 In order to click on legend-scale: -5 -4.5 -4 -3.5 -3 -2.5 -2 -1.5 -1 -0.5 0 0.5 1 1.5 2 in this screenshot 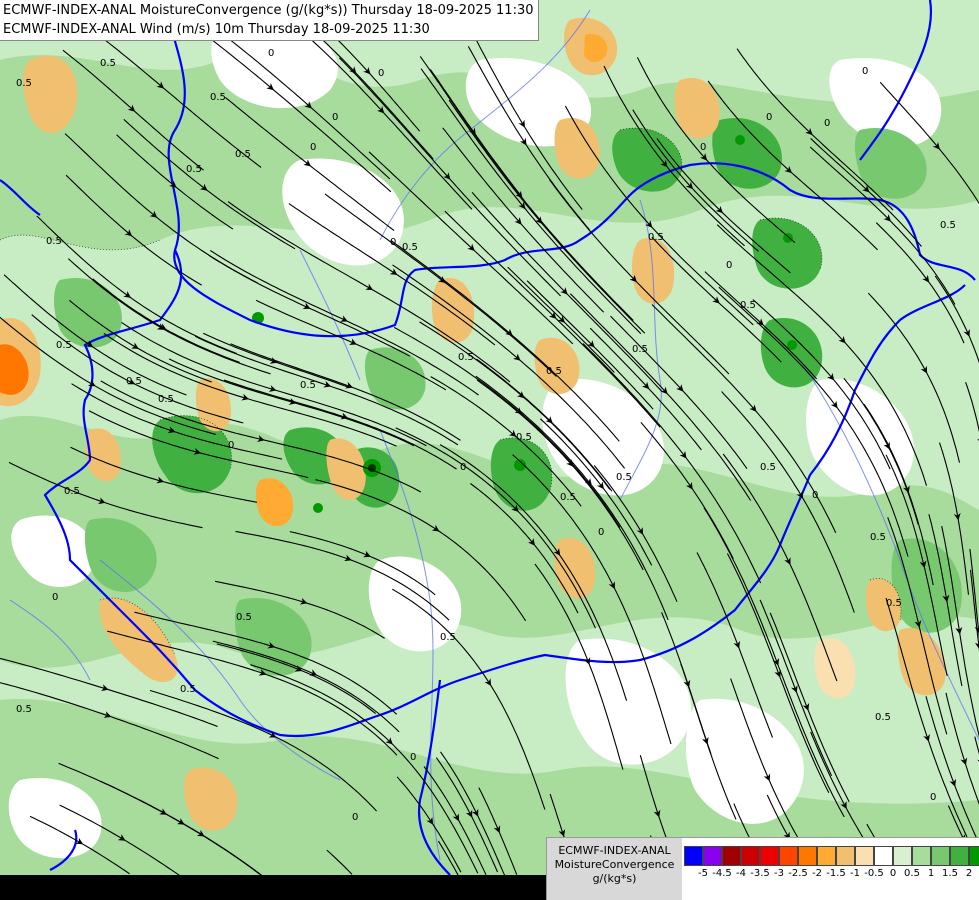, I will do `click(831, 865)`.